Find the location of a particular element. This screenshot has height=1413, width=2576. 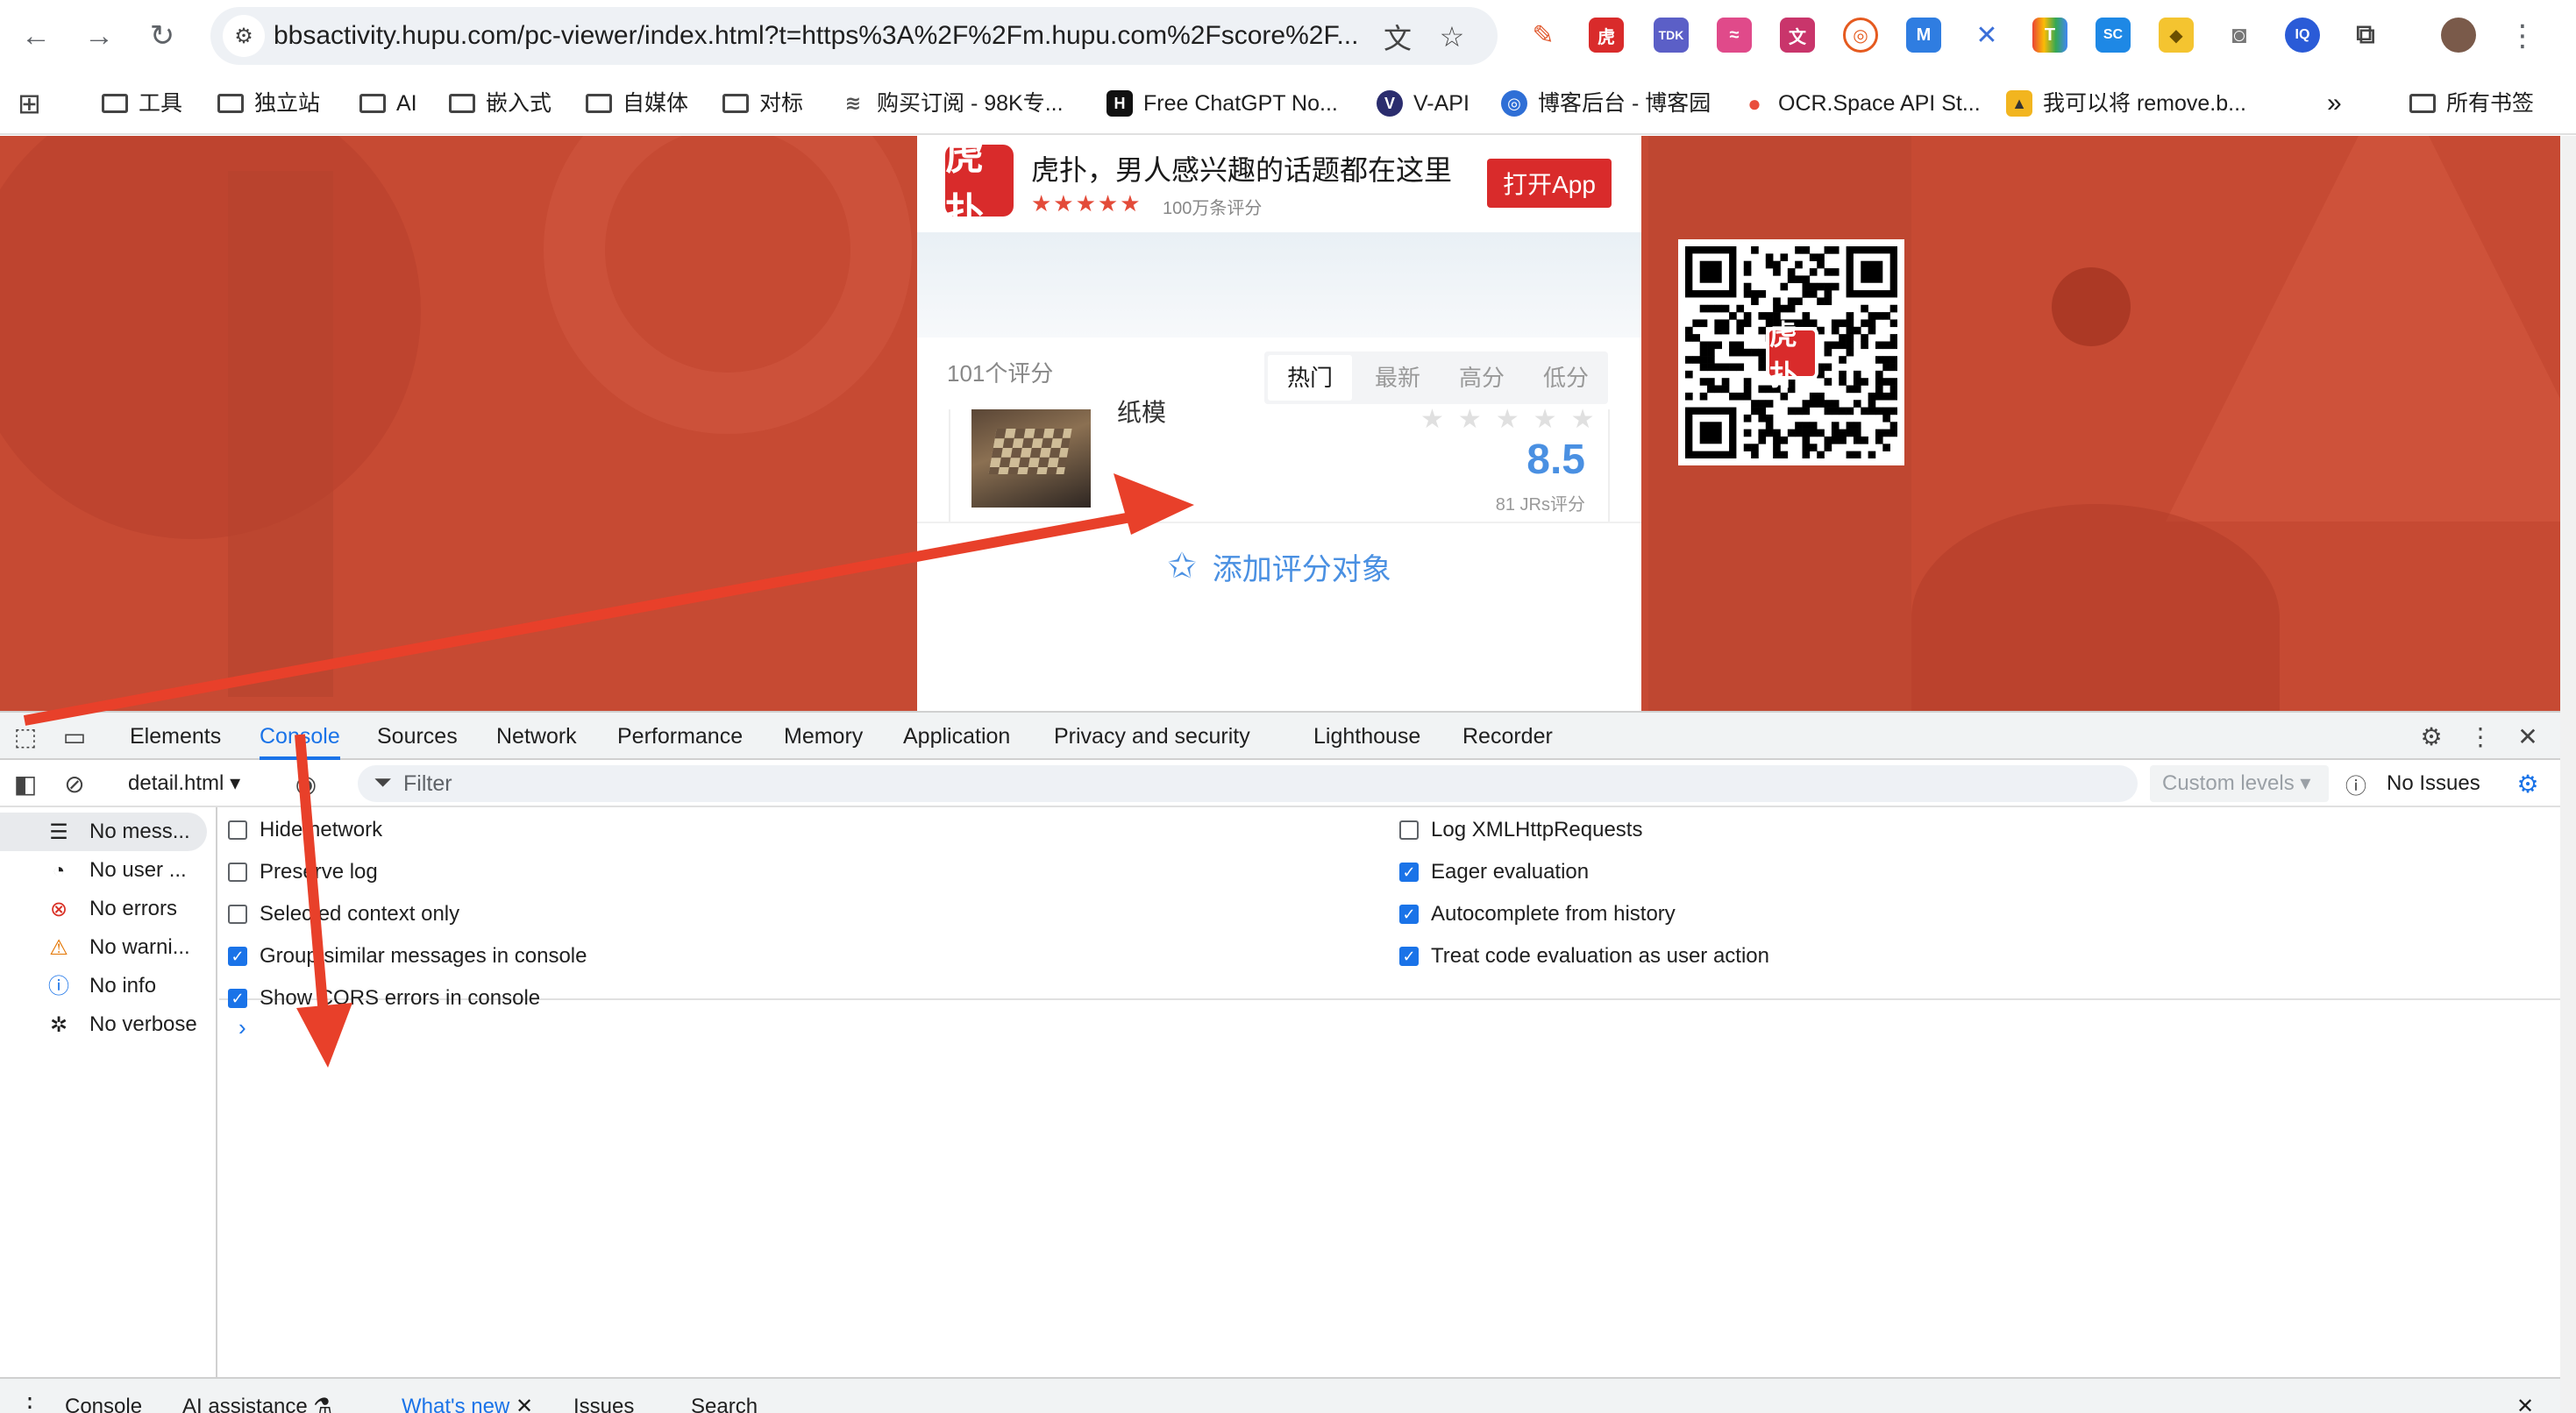

tdk-ext-icon: TDK is located at coordinates (1671, 35).